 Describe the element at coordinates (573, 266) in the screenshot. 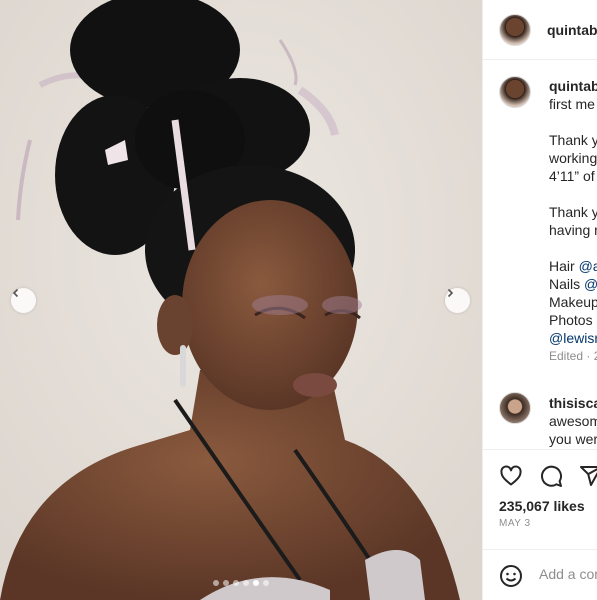

I see `credit-hair: Hair @a` at that location.